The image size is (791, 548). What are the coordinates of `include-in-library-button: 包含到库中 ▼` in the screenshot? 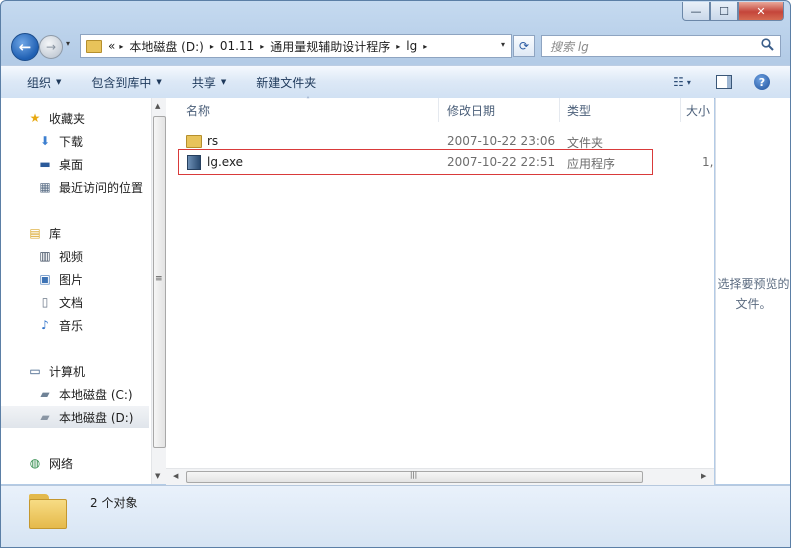 It's located at (126, 82).